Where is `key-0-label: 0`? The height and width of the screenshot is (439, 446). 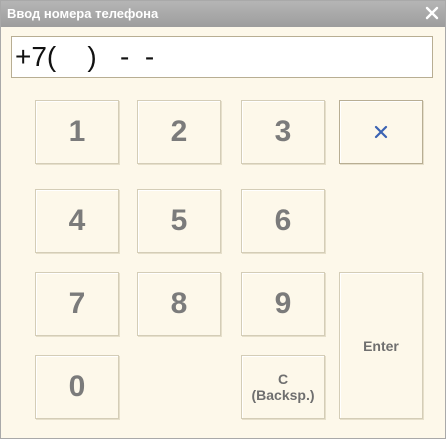 key-0-label: 0 is located at coordinates (77, 386).